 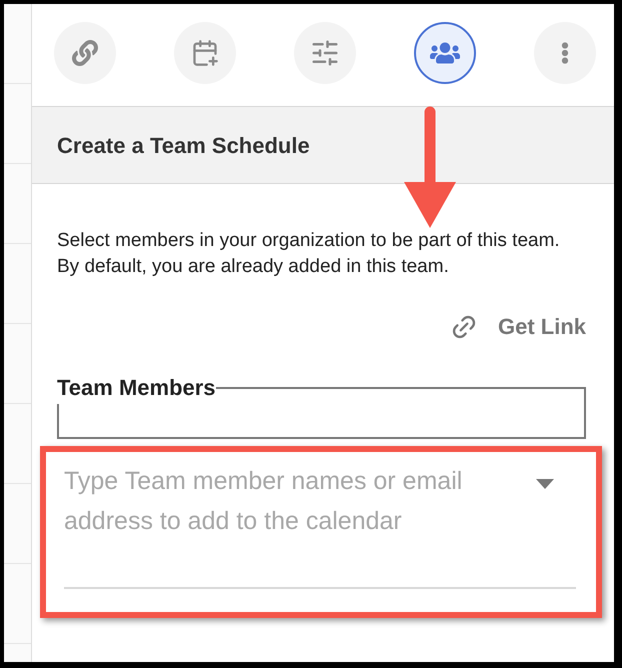 What do you see at coordinates (136, 387) in the screenshot?
I see `team-members-legend: Team Members` at bounding box center [136, 387].